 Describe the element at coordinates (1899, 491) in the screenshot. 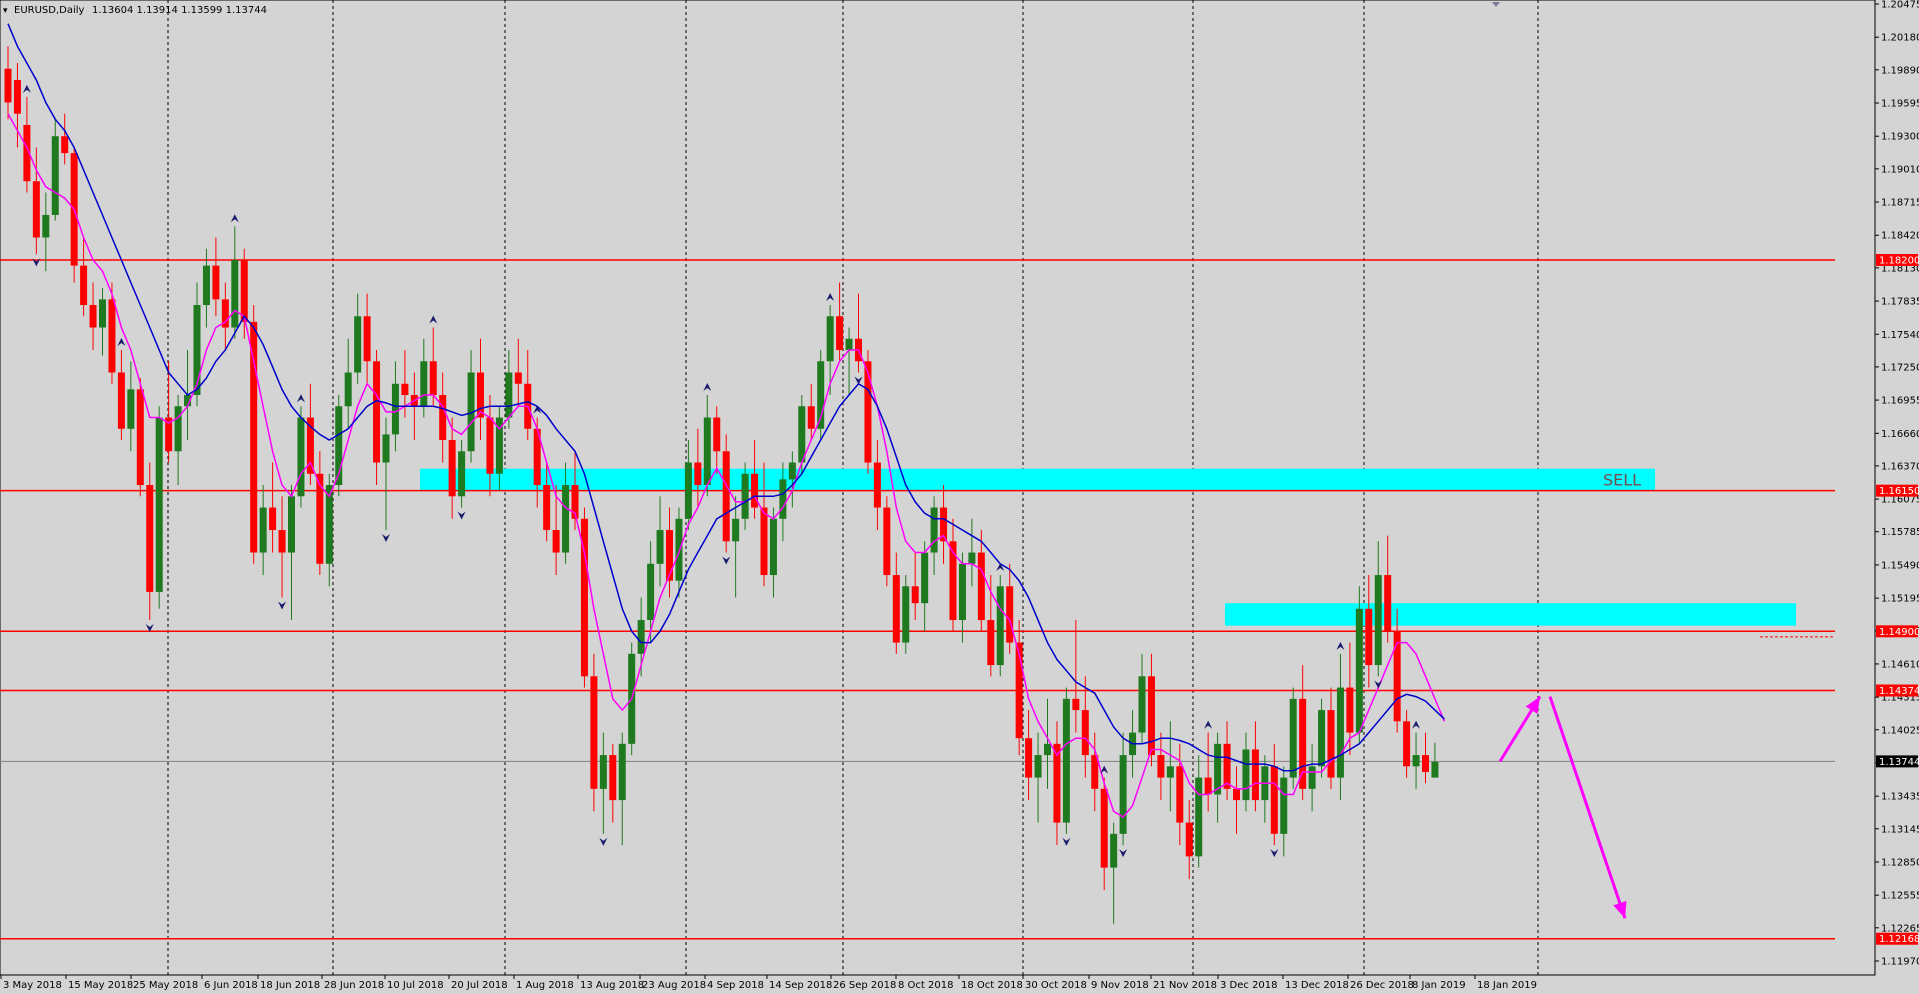

I see `level-price-badge-label: 1.16150` at that location.